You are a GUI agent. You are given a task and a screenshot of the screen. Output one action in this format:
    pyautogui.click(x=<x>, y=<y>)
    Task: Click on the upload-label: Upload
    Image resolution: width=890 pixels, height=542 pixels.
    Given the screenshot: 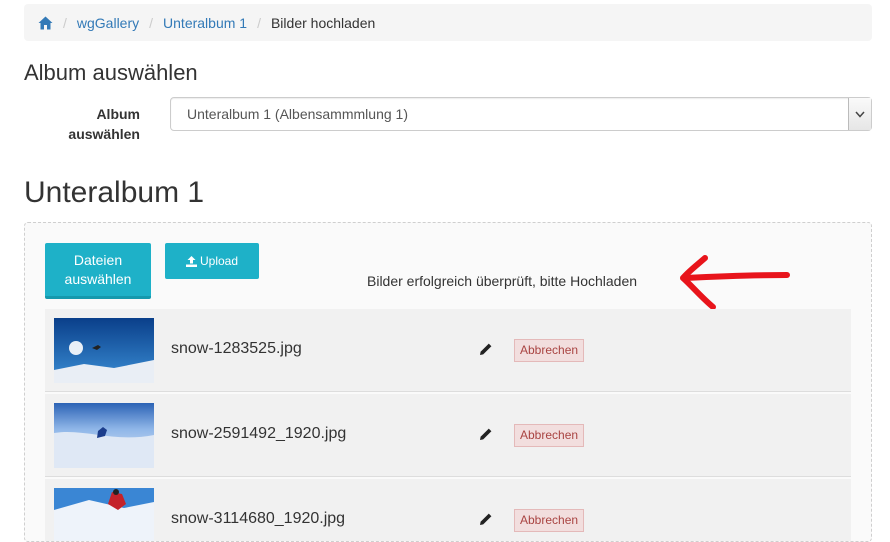 What is the action you would take?
    pyautogui.click(x=219, y=261)
    